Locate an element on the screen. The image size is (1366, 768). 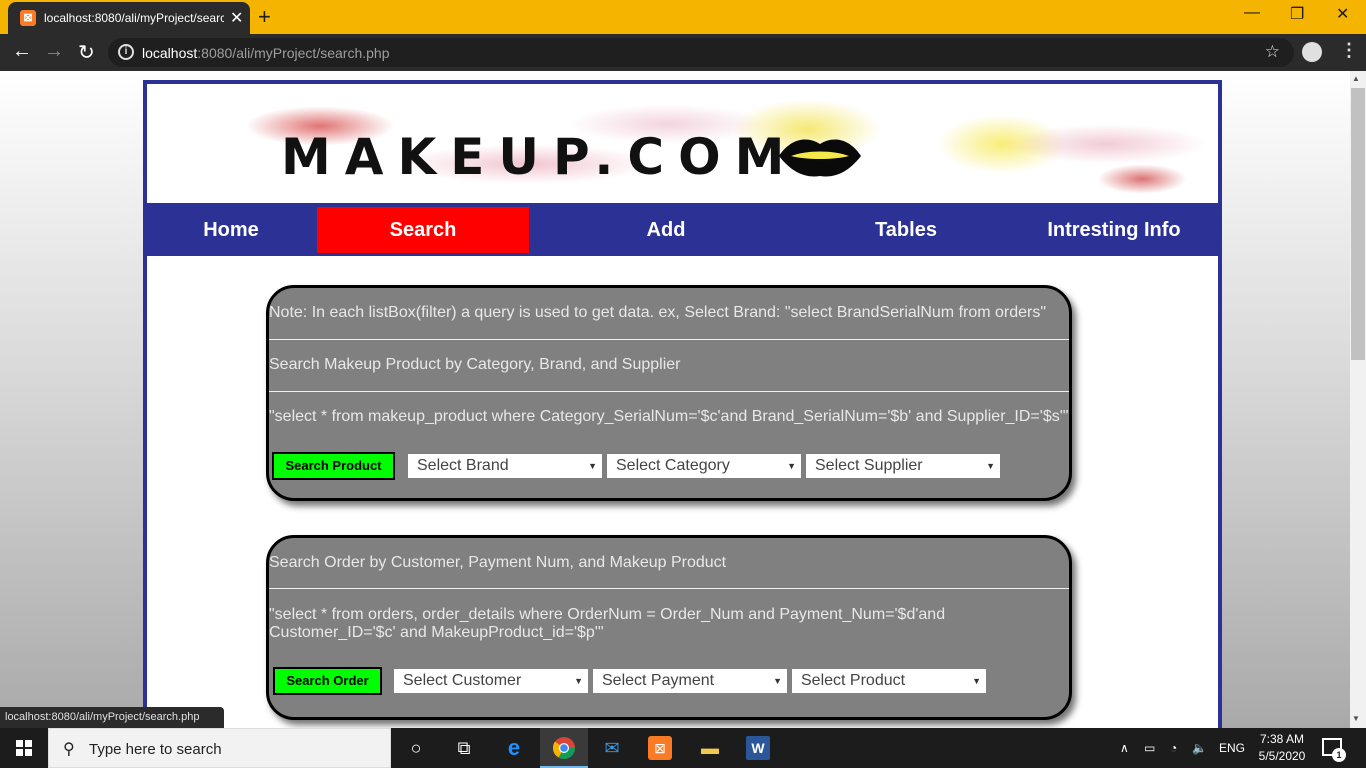
close-window-icon: ✕ is located at coordinates (1342, 14).